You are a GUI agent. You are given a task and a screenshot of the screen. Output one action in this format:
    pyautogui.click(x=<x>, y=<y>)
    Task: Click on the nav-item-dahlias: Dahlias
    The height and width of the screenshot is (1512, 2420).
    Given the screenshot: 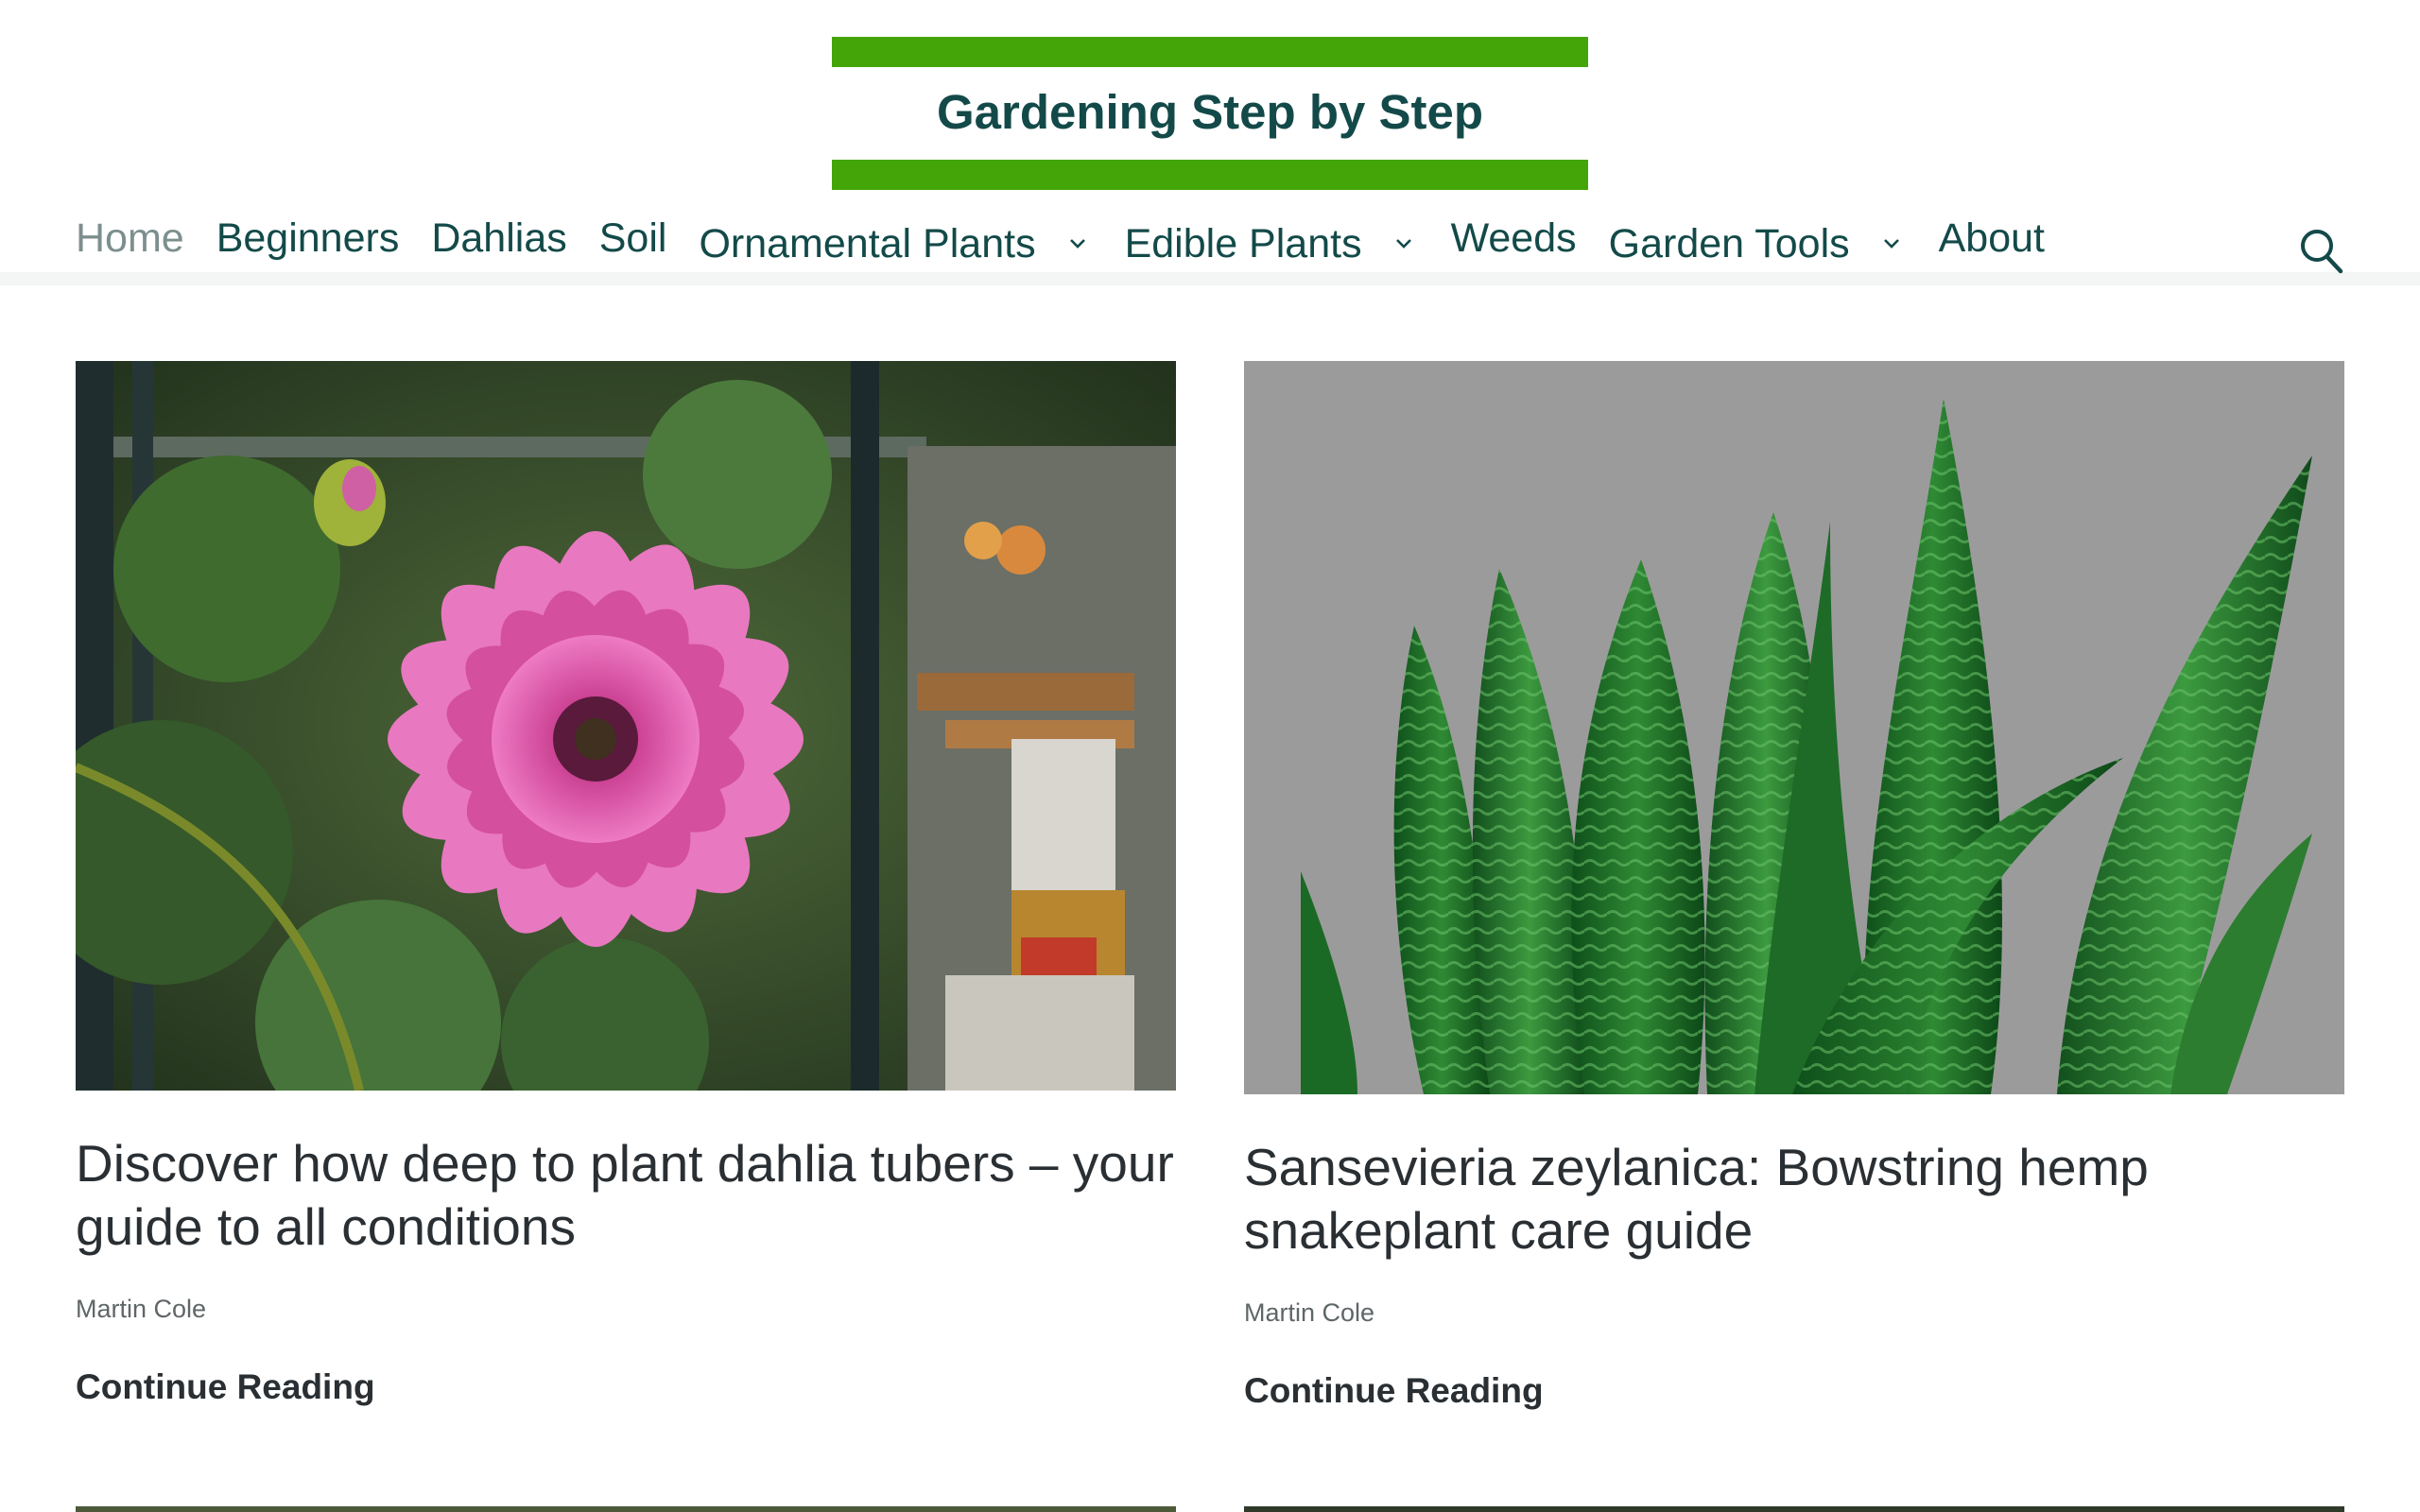 What is the action you would take?
    pyautogui.click(x=498, y=238)
    